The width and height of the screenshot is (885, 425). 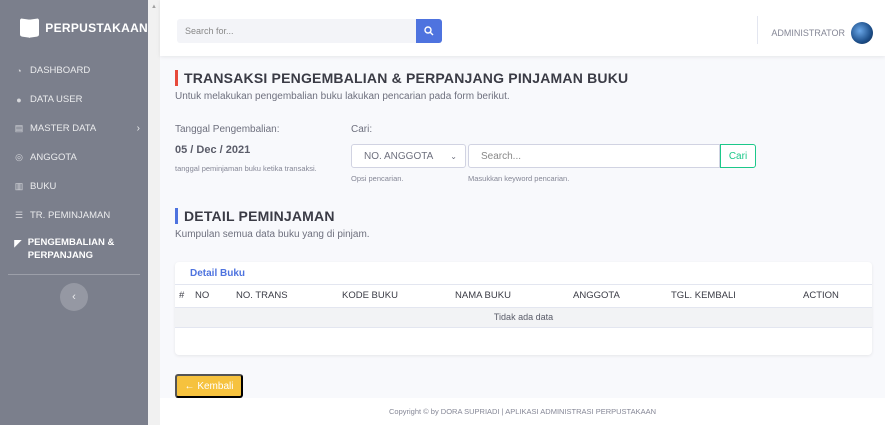 What do you see at coordinates (154, 212) in the screenshot?
I see `scrollbar: ▲` at bounding box center [154, 212].